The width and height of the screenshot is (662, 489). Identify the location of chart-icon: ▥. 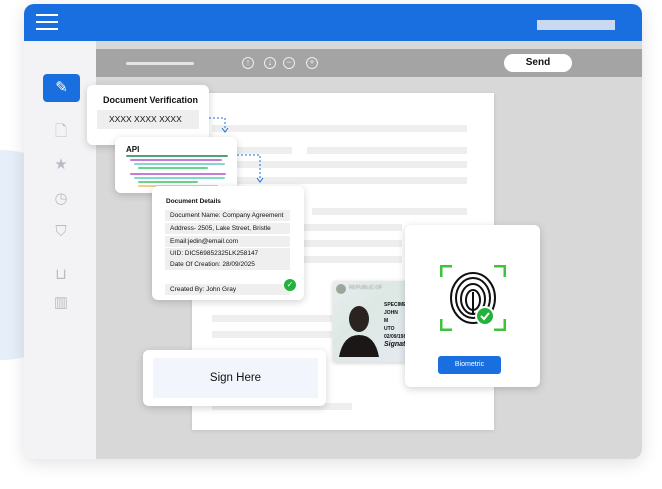
(61, 302).